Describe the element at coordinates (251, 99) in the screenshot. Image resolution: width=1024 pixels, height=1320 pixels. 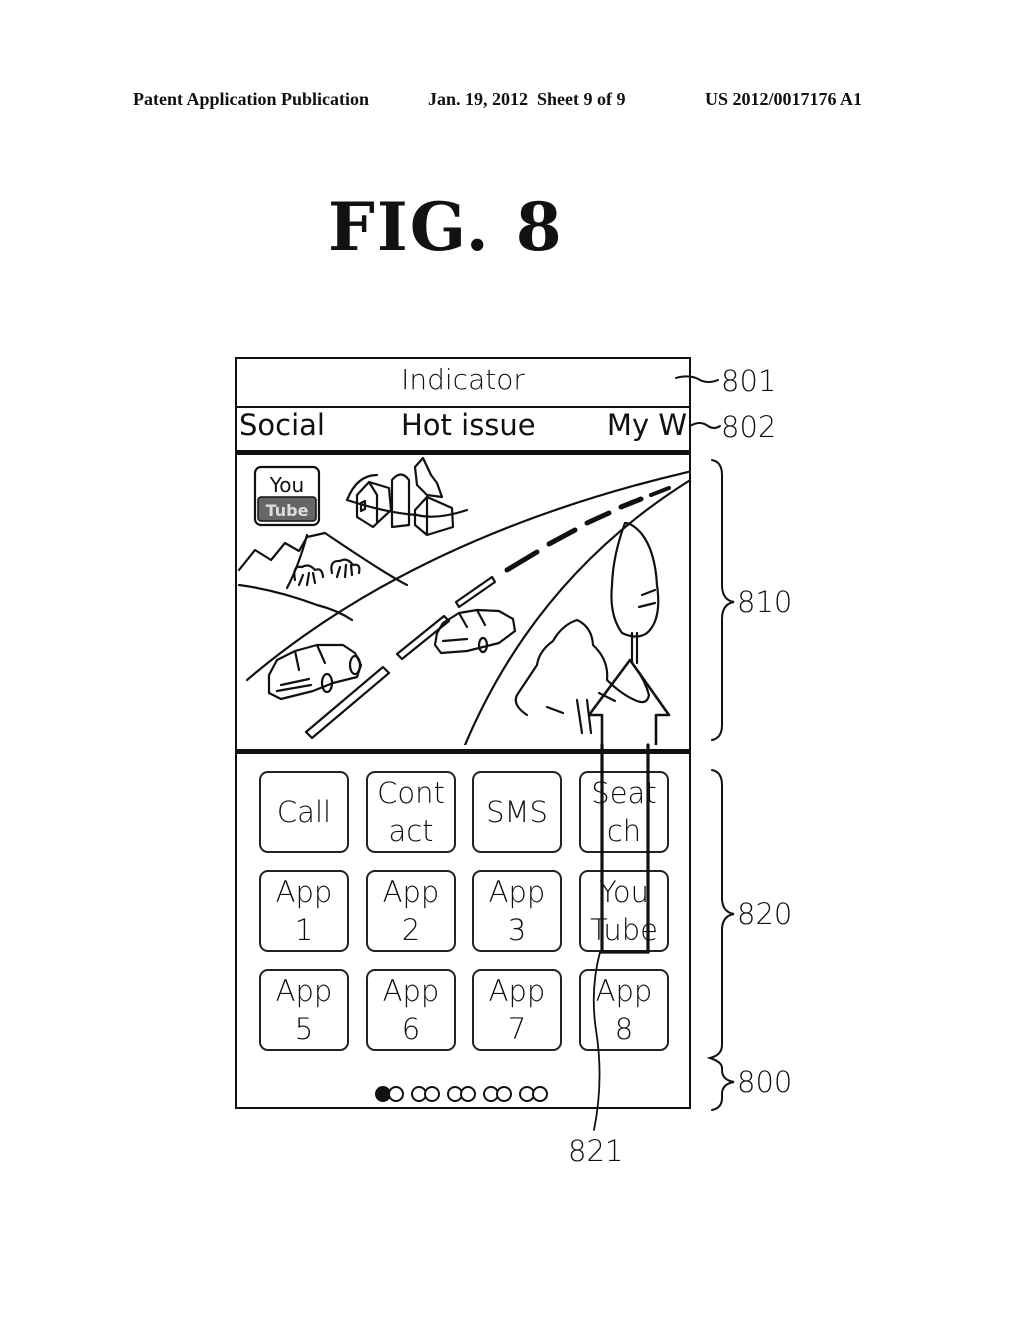
I see `publication-label: Patent Application Publication` at that location.